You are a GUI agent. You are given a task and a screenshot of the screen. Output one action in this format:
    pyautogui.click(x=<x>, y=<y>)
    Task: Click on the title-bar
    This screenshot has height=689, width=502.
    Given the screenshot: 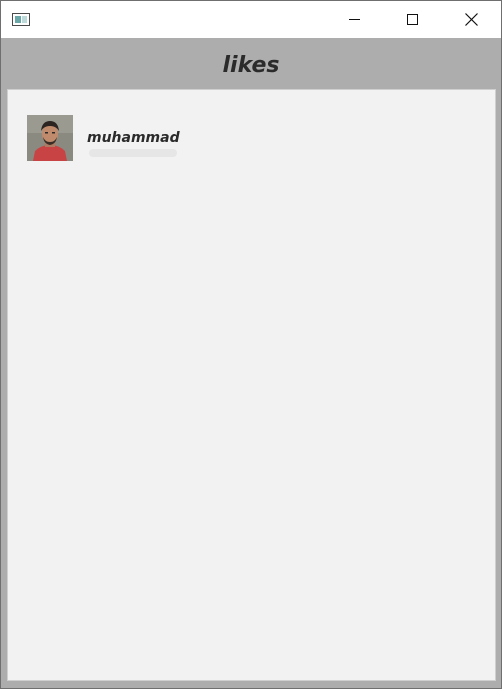 What is the action you would take?
    pyautogui.click(x=251, y=19)
    